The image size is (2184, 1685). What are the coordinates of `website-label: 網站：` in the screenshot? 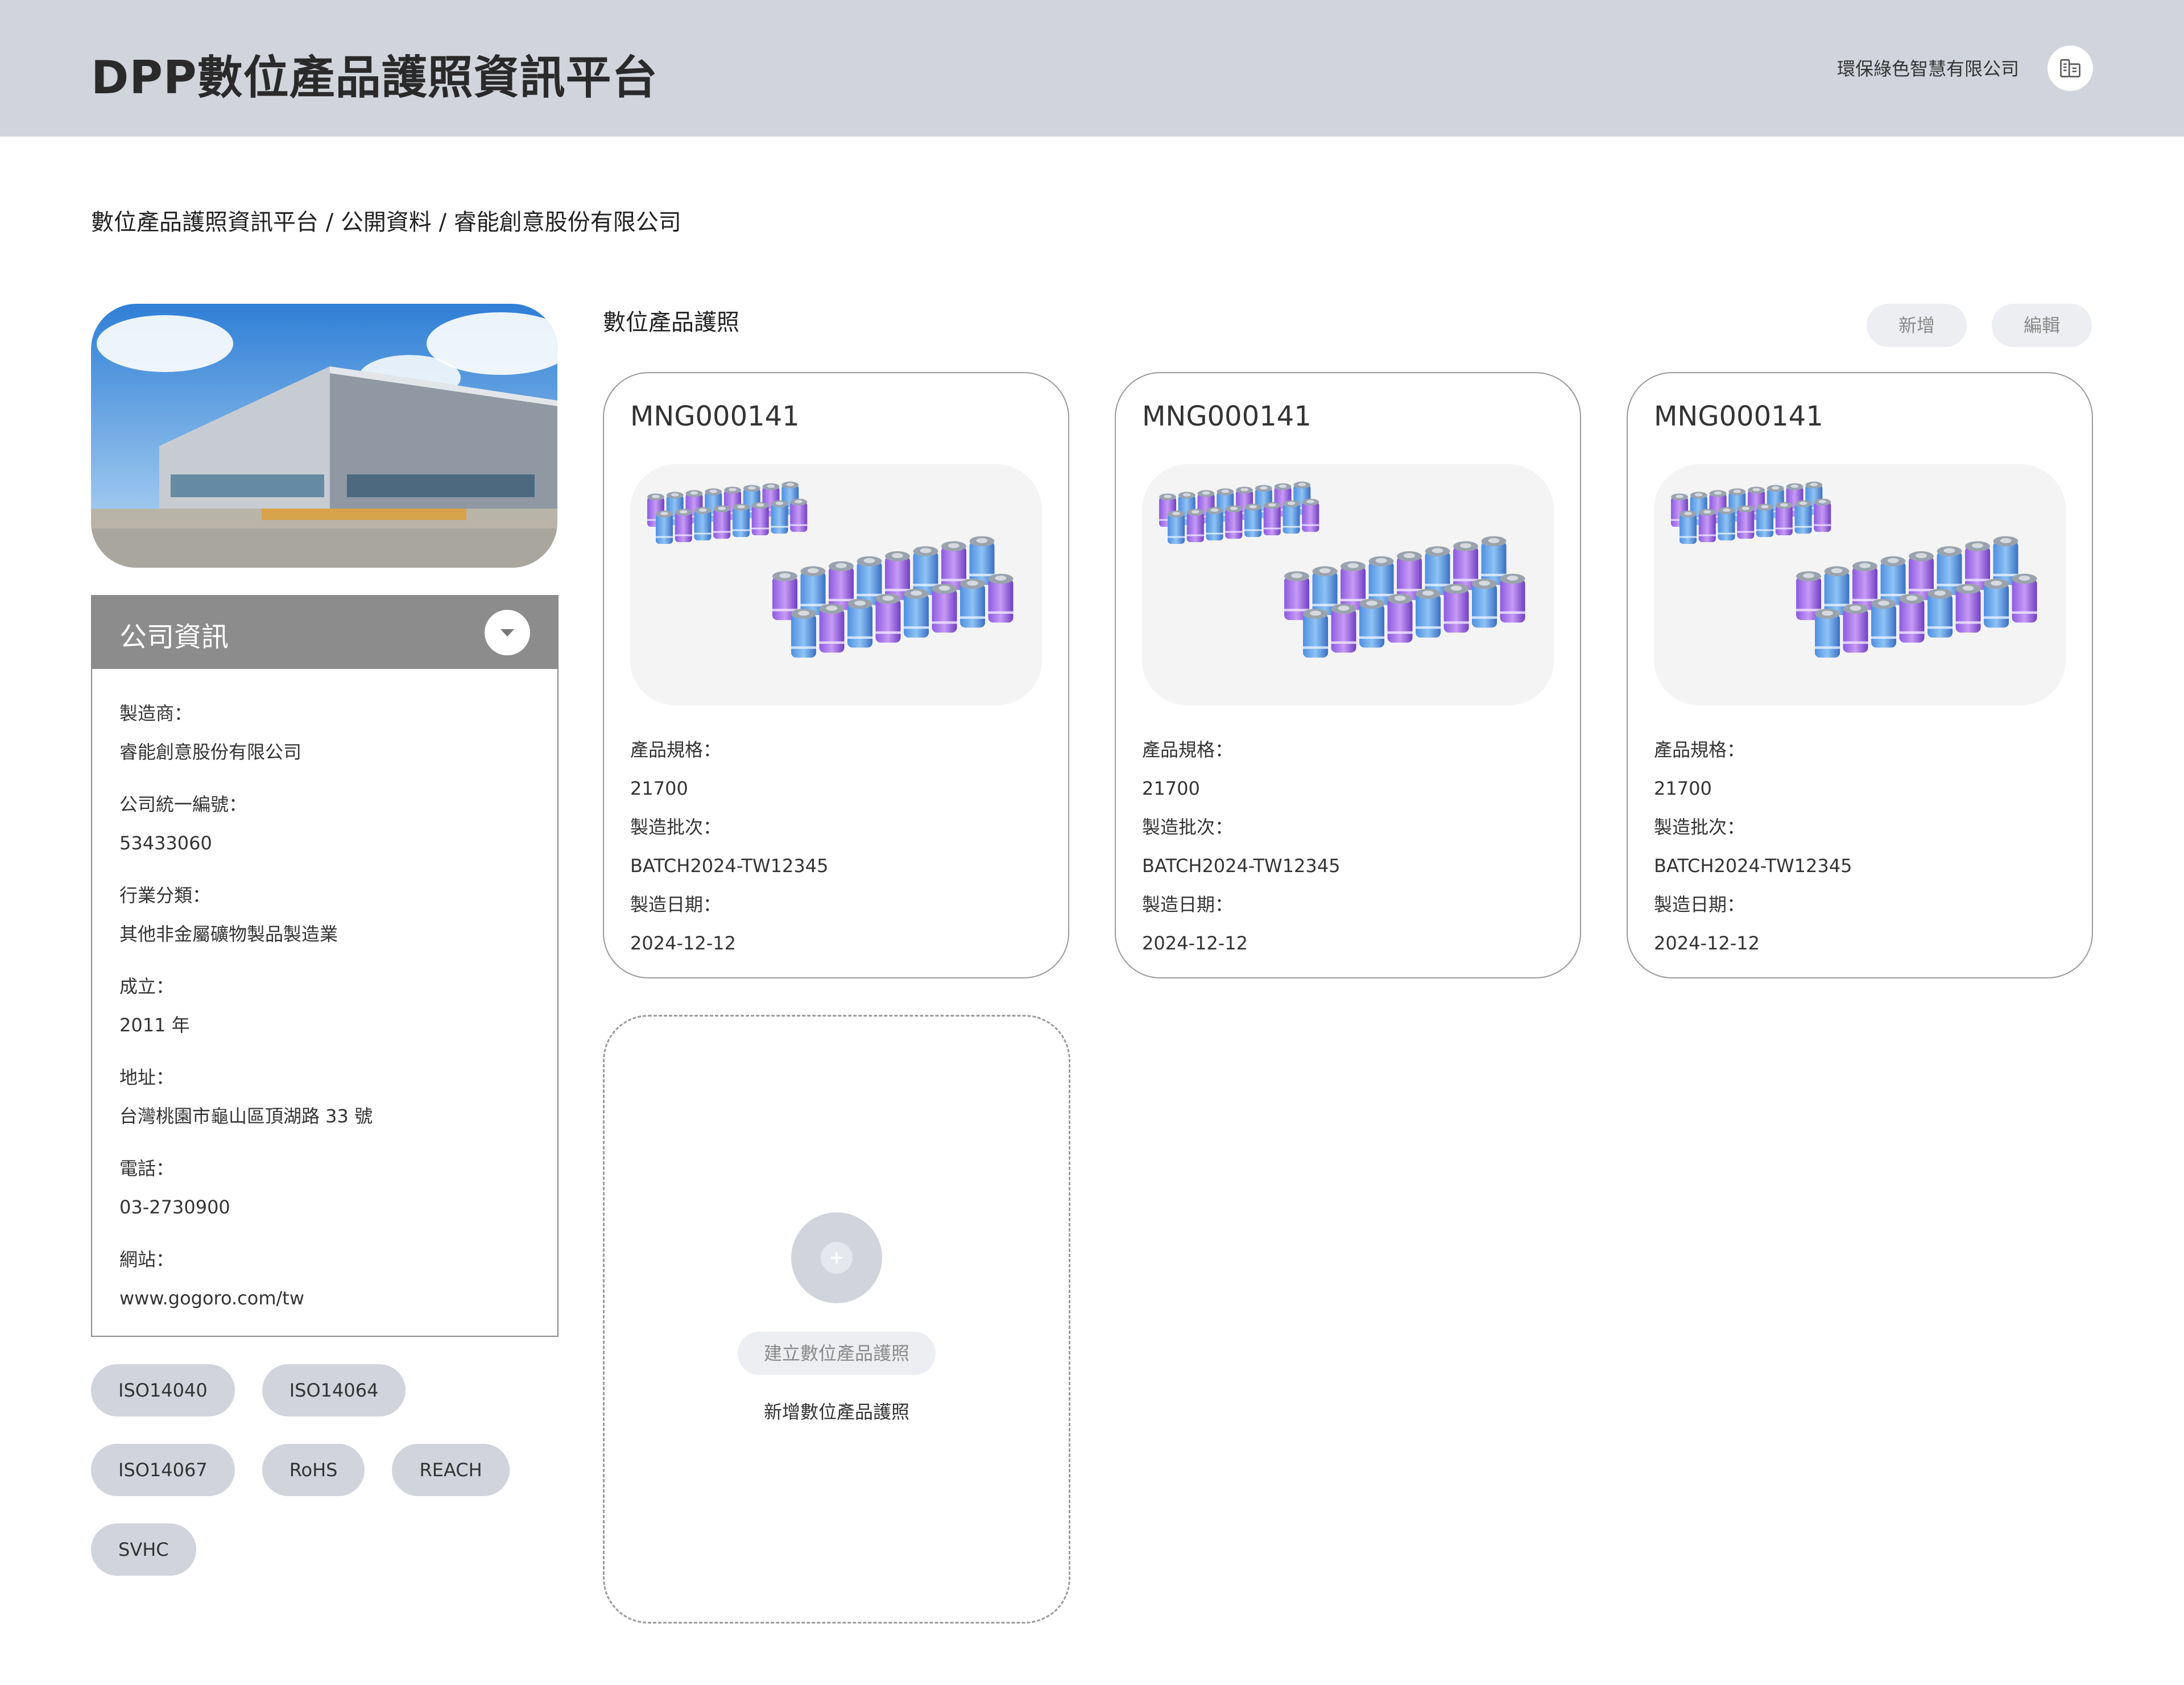 It's located at (147, 1259).